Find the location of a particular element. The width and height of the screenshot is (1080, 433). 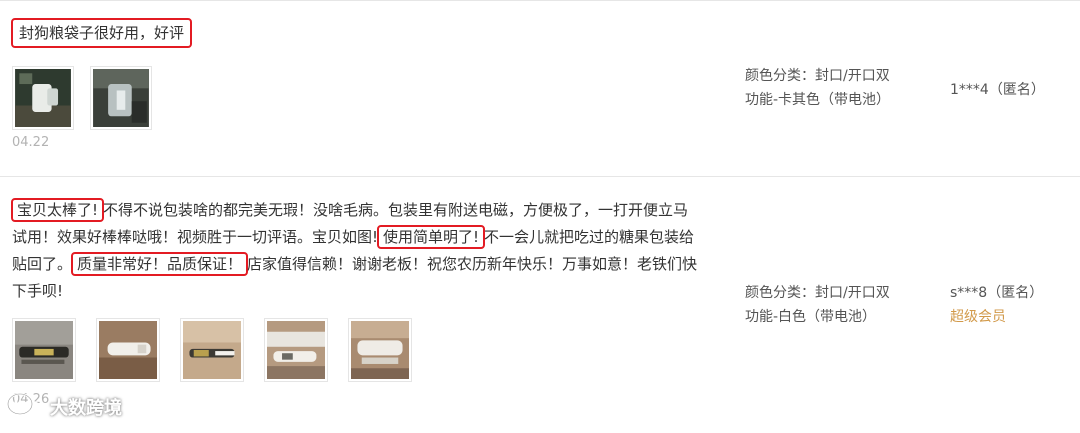

sku-line: 功能-白色（带电池） is located at coordinates (811, 317).